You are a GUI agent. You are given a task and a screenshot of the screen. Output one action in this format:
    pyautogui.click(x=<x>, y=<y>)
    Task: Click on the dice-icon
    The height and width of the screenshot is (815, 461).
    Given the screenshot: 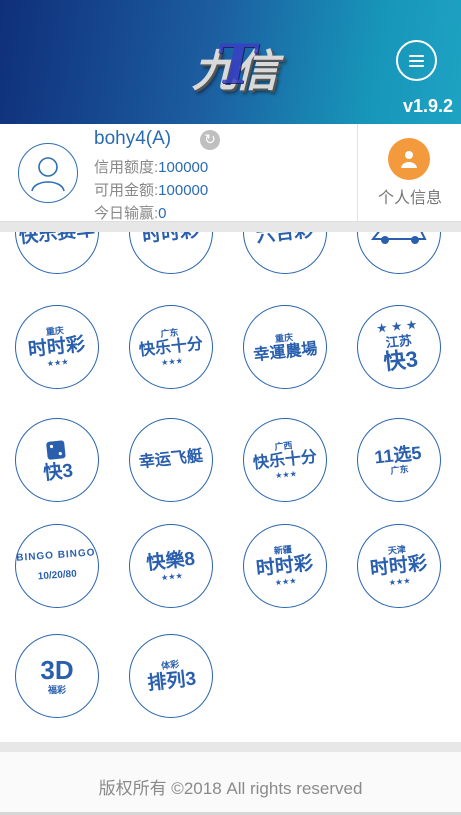 What is the action you would take?
    pyautogui.click(x=56, y=449)
    